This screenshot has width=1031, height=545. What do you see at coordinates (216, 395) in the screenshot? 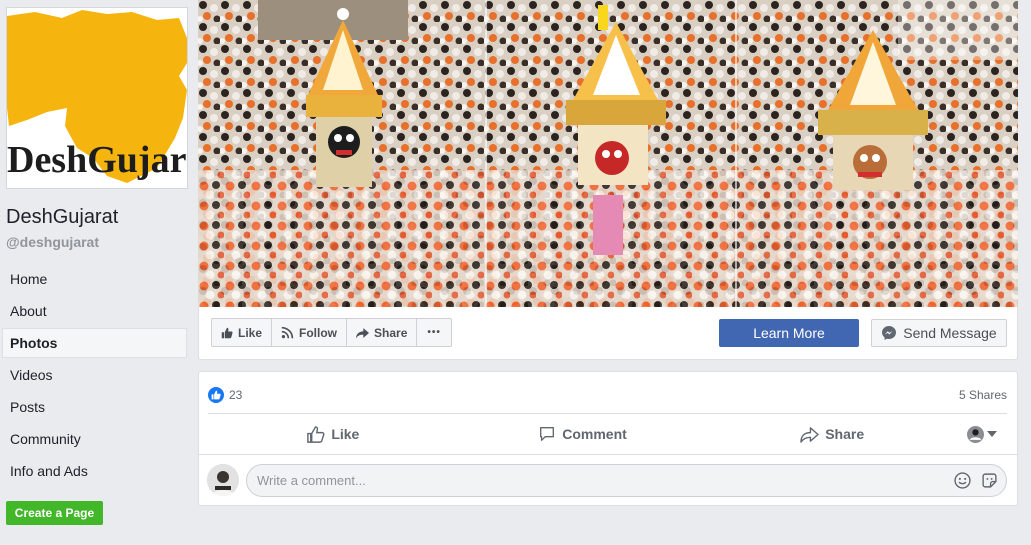
I see `like-reaction-icon` at bounding box center [216, 395].